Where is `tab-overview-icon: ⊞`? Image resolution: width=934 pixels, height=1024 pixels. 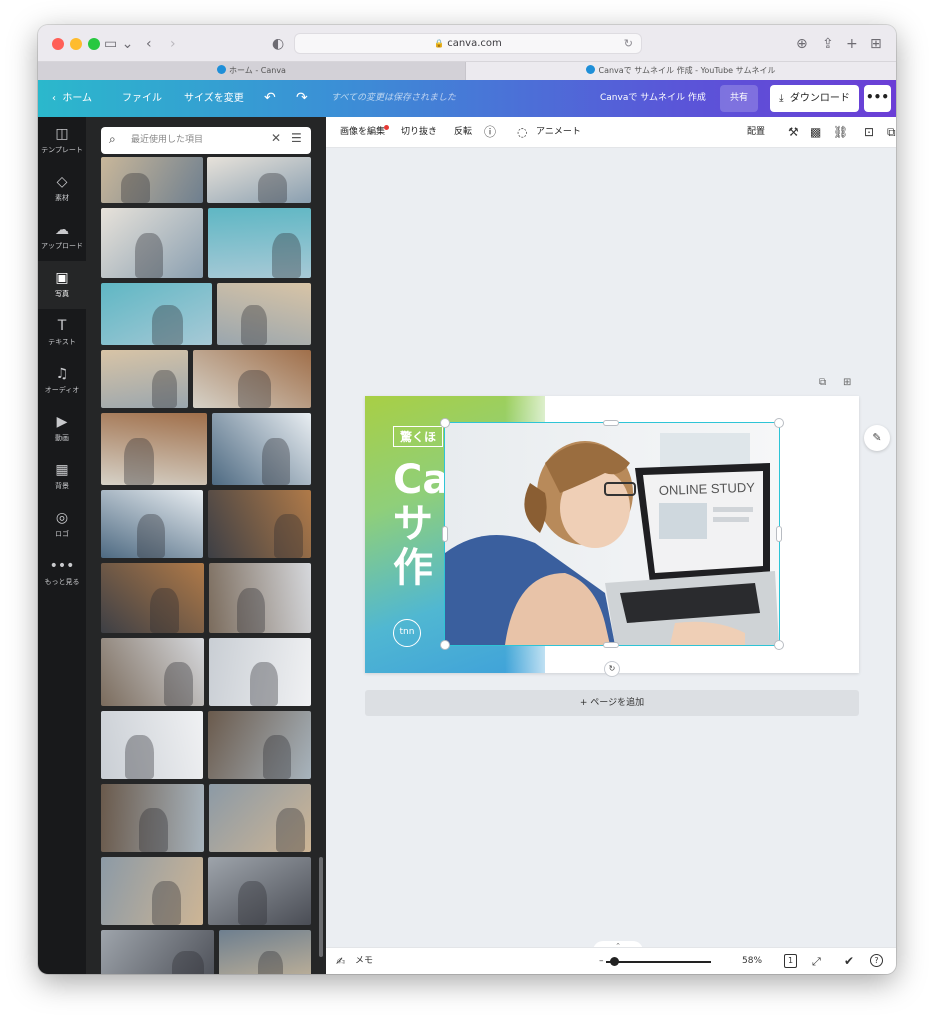
tab-overview-icon: ⊞ is located at coordinates (876, 44).